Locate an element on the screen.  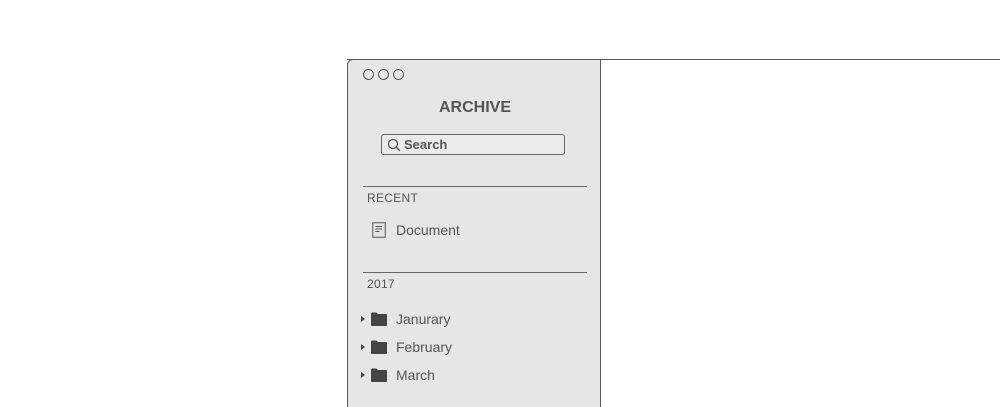
folder-label: February is located at coordinates (424, 347).